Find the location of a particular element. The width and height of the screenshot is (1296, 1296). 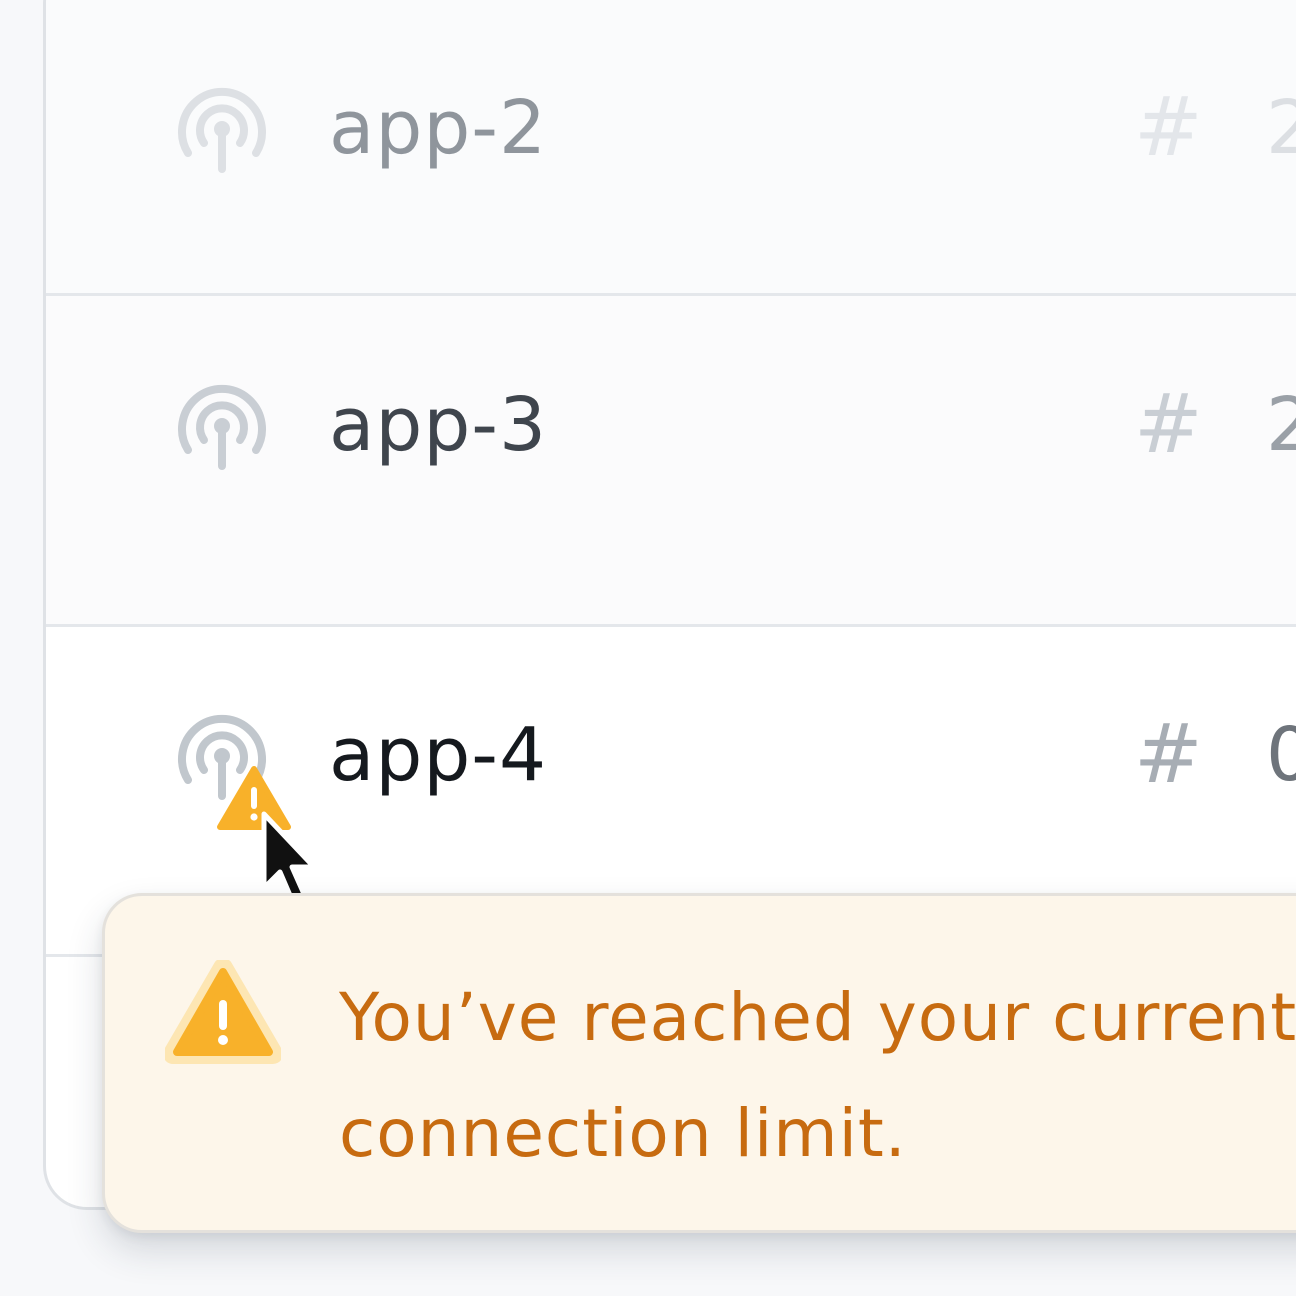

connection-count: 0 is located at coordinates (1281, 755).